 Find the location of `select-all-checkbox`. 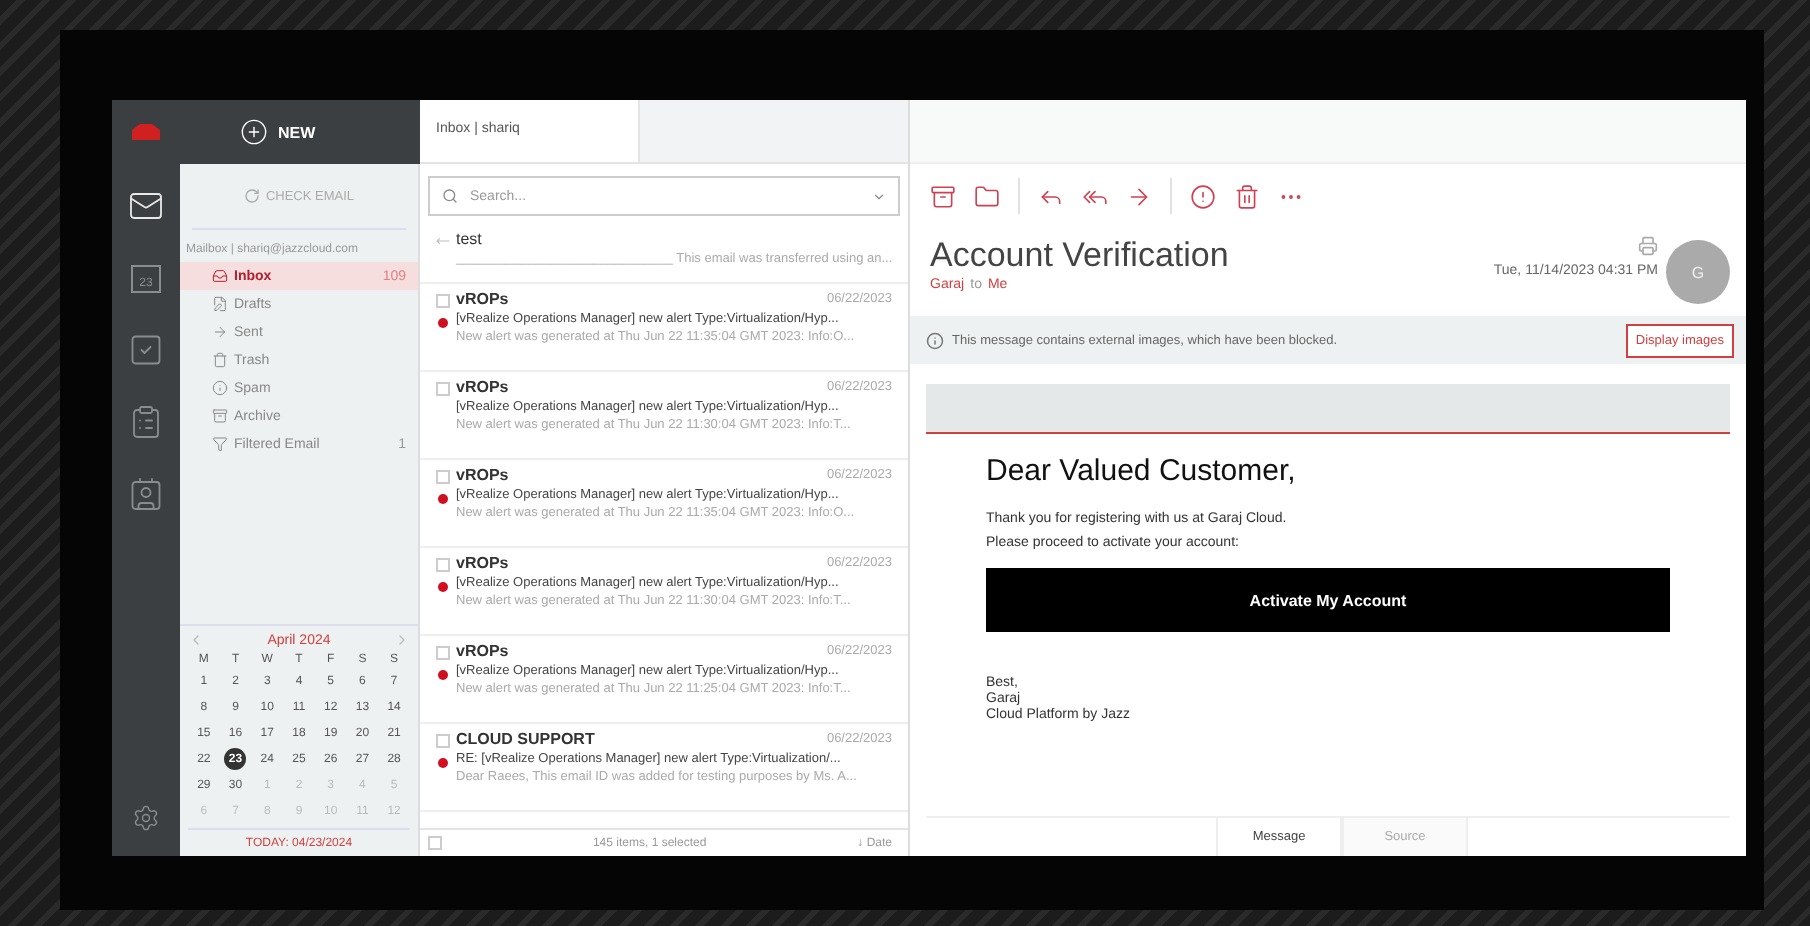

select-all-checkbox is located at coordinates (435, 843).